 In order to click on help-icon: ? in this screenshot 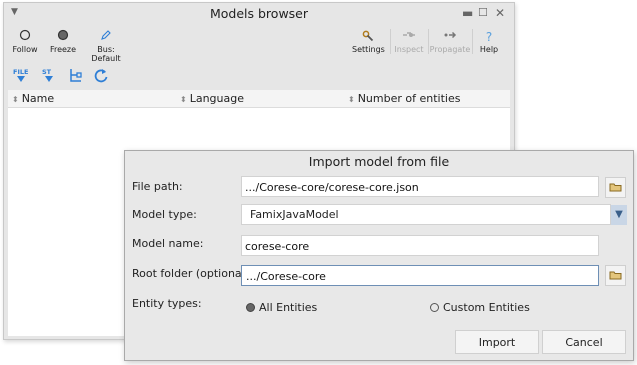, I will do `click(489, 37)`.